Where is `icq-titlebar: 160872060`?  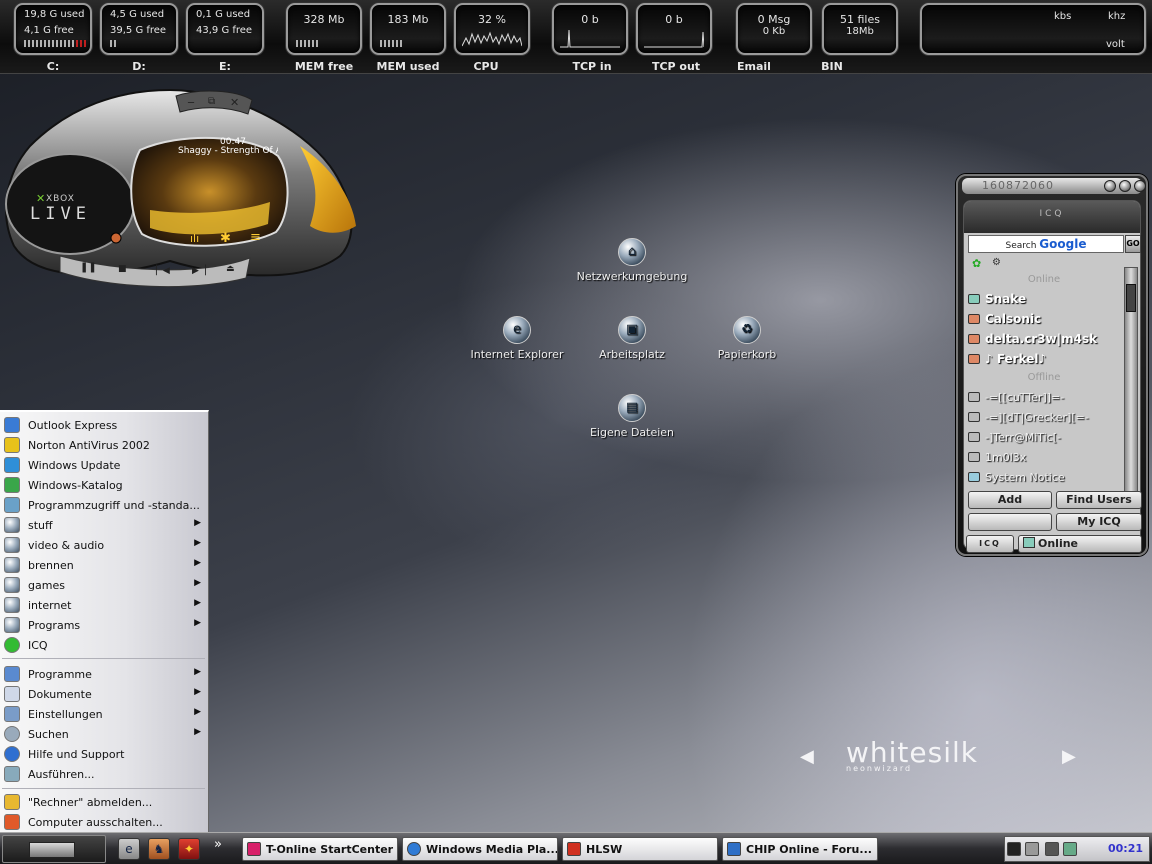 icq-titlebar: 160872060 is located at coordinates (1054, 186).